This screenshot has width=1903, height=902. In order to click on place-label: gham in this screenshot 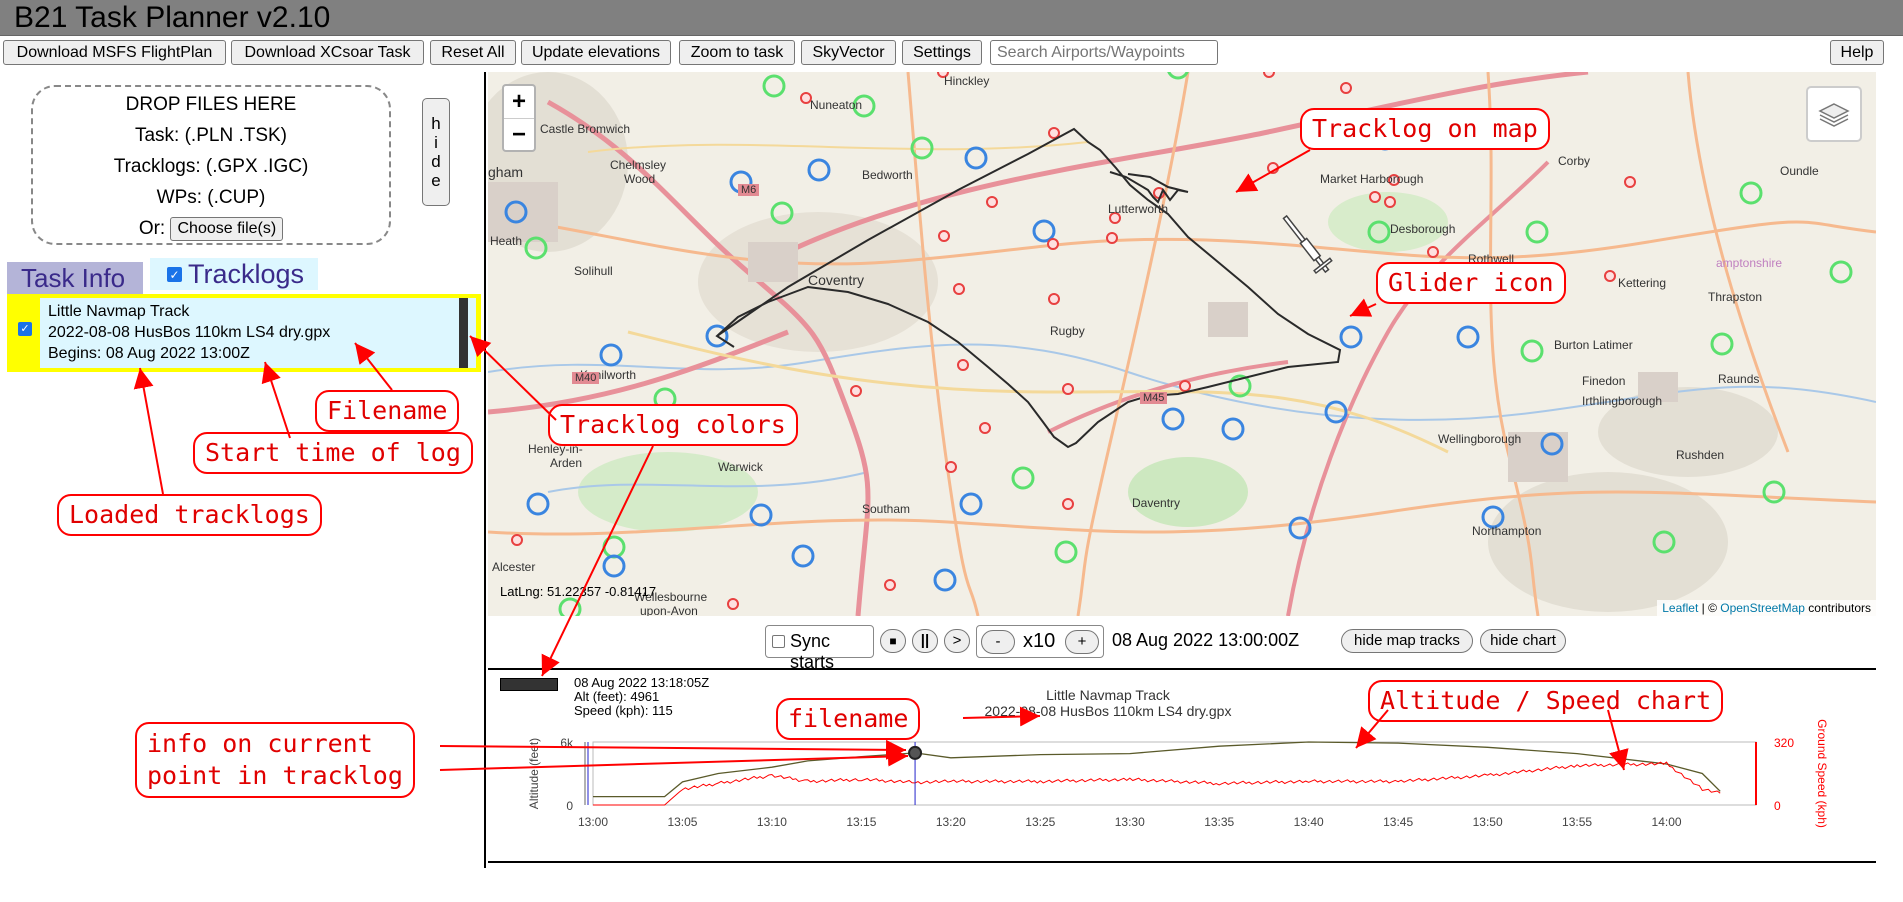, I will do `click(506, 172)`.